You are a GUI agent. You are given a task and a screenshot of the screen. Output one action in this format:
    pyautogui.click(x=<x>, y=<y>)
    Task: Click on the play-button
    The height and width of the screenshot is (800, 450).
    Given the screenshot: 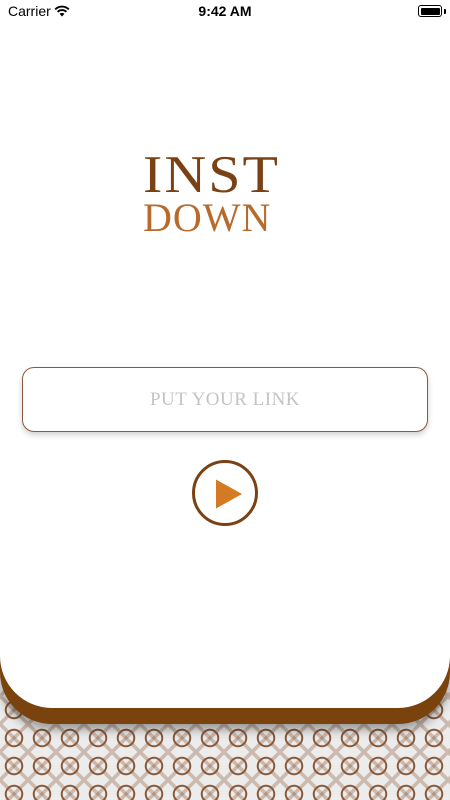 What is the action you would take?
    pyautogui.click(x=225, y=493)
    